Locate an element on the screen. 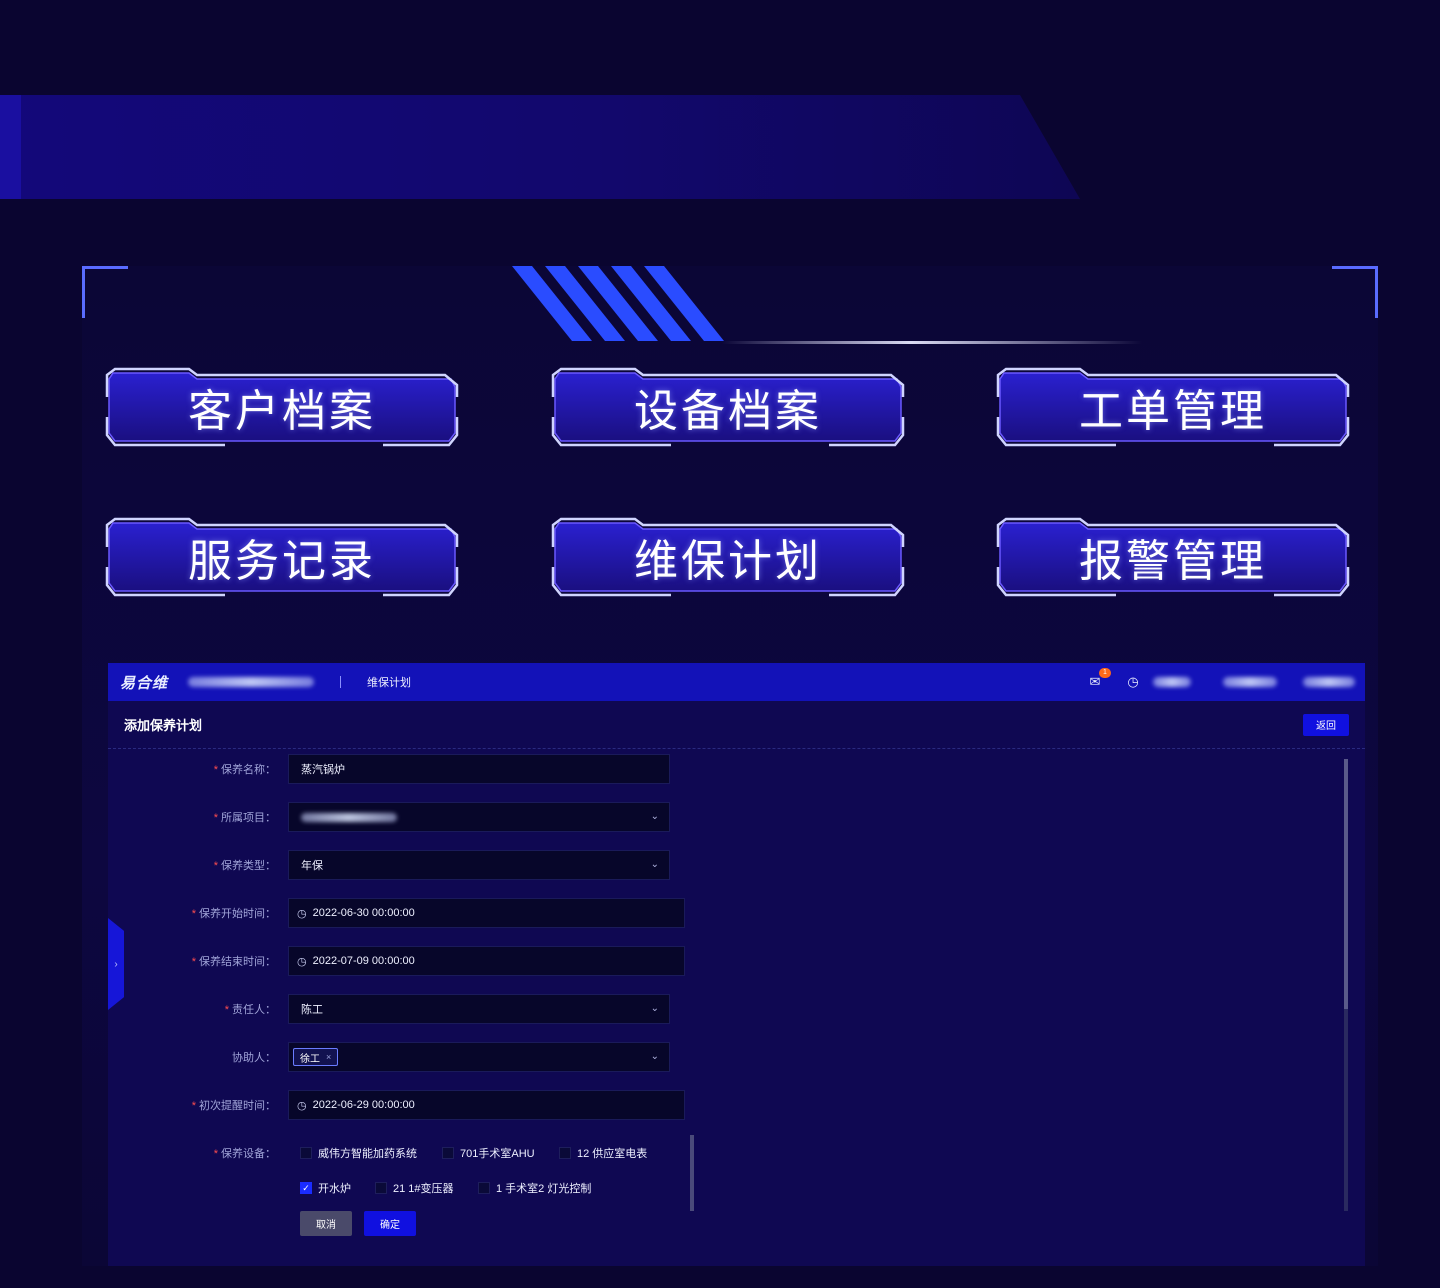 The image size is (1440, 1288). label-text: 保养名称： is located at coordinates (248, 770).